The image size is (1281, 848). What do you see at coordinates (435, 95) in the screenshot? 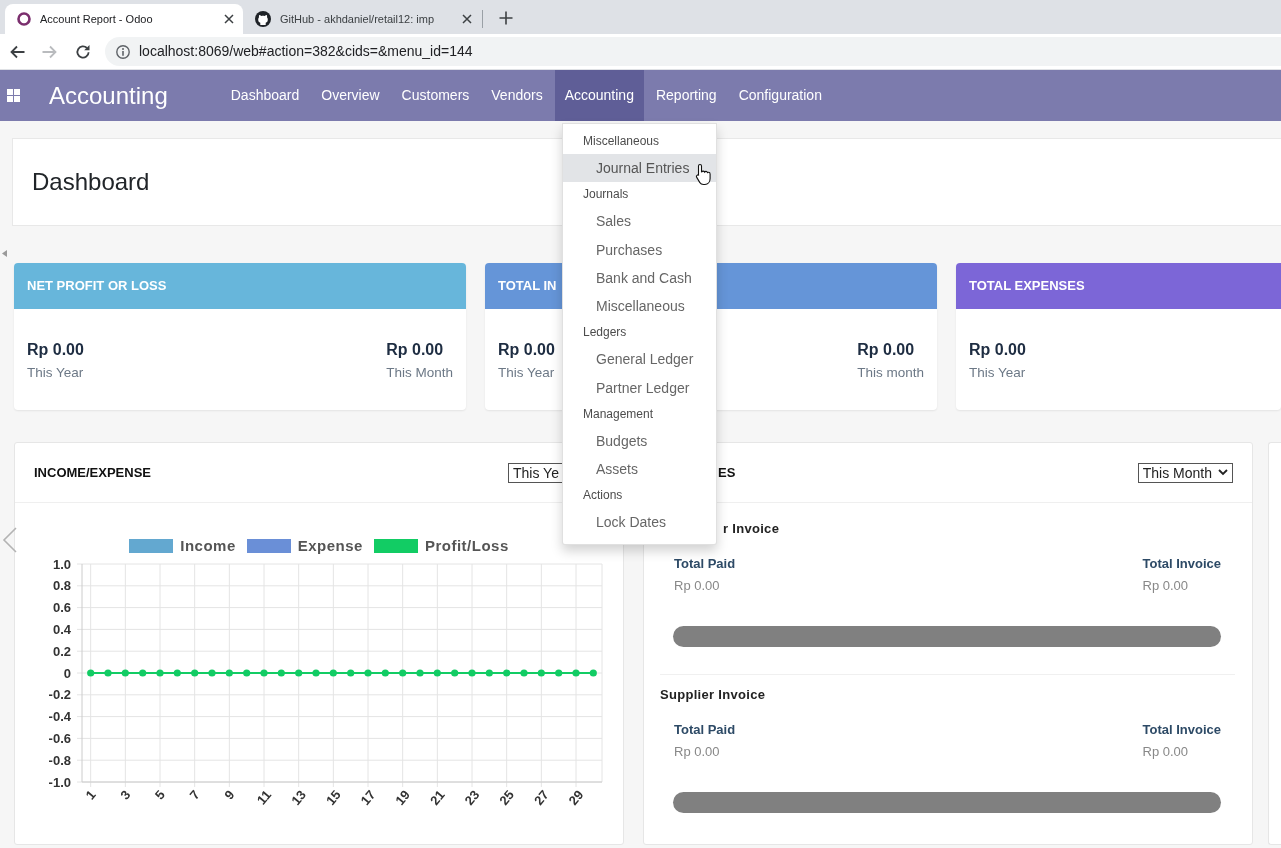
I see `nav-menu-item: Customers` at bounding box center [435, 95].